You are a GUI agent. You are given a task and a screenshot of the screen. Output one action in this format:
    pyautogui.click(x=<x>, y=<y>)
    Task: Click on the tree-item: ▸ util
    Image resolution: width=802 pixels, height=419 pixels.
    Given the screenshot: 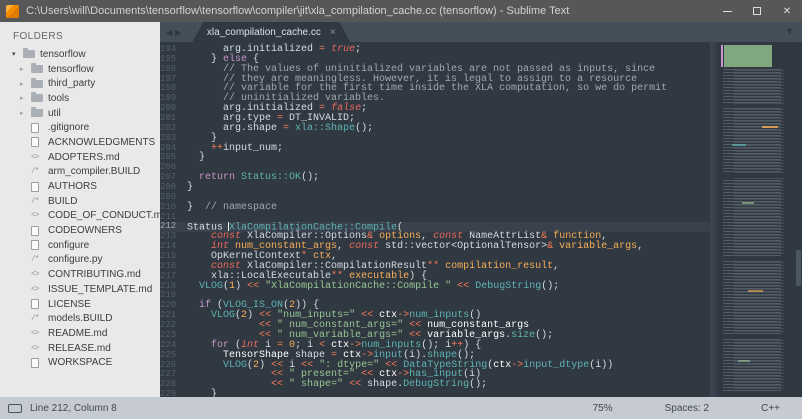 What is the action you would take?
    pyautogui.click(x=80, y=113)
    